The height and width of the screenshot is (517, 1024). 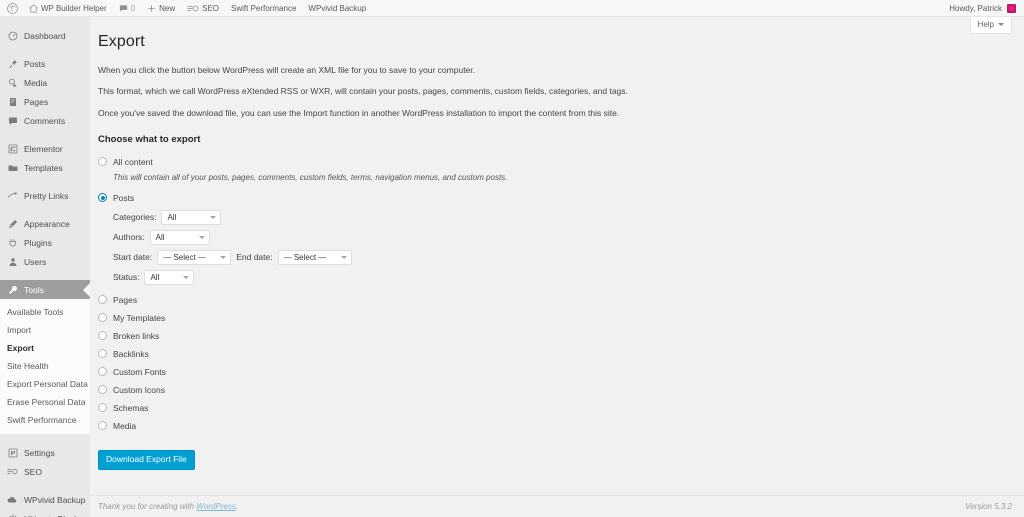 I want to click on adminbar-seo-button: SEO, so click(x=203, y=8).